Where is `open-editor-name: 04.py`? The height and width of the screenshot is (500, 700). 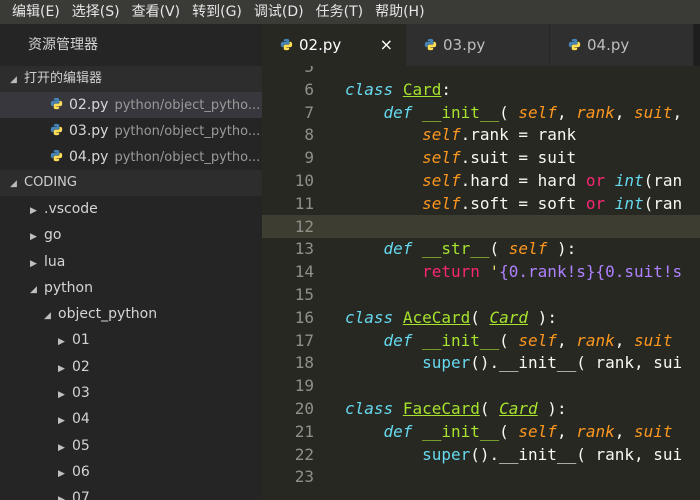 open-editor-name: 04.py is located at coordinates (89, 157).